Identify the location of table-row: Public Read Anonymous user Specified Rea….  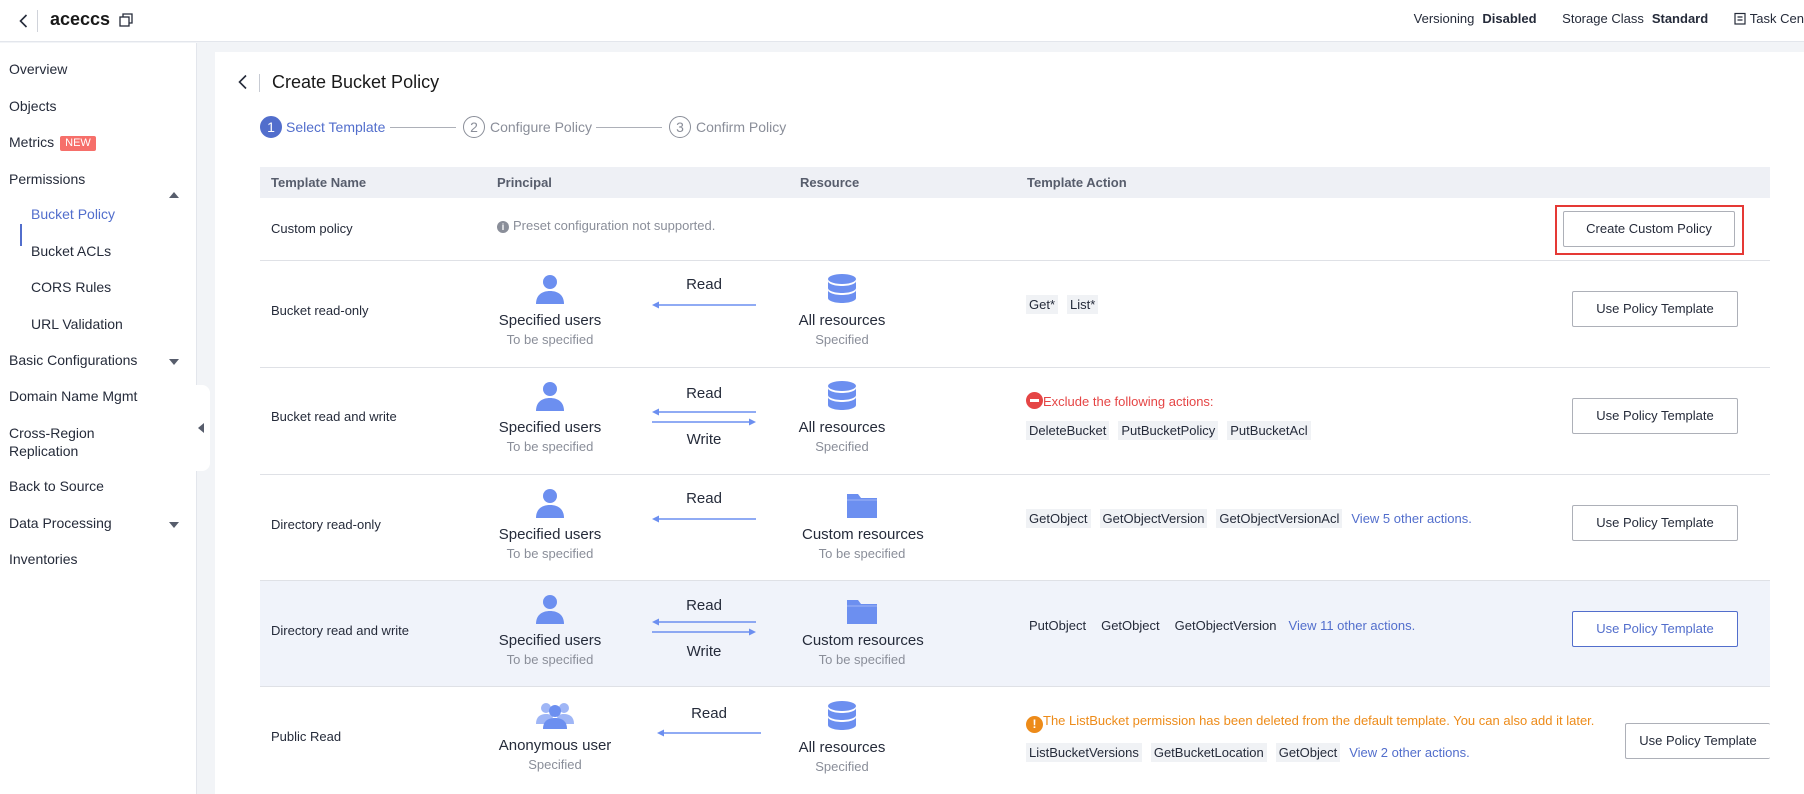
(1015, 740).